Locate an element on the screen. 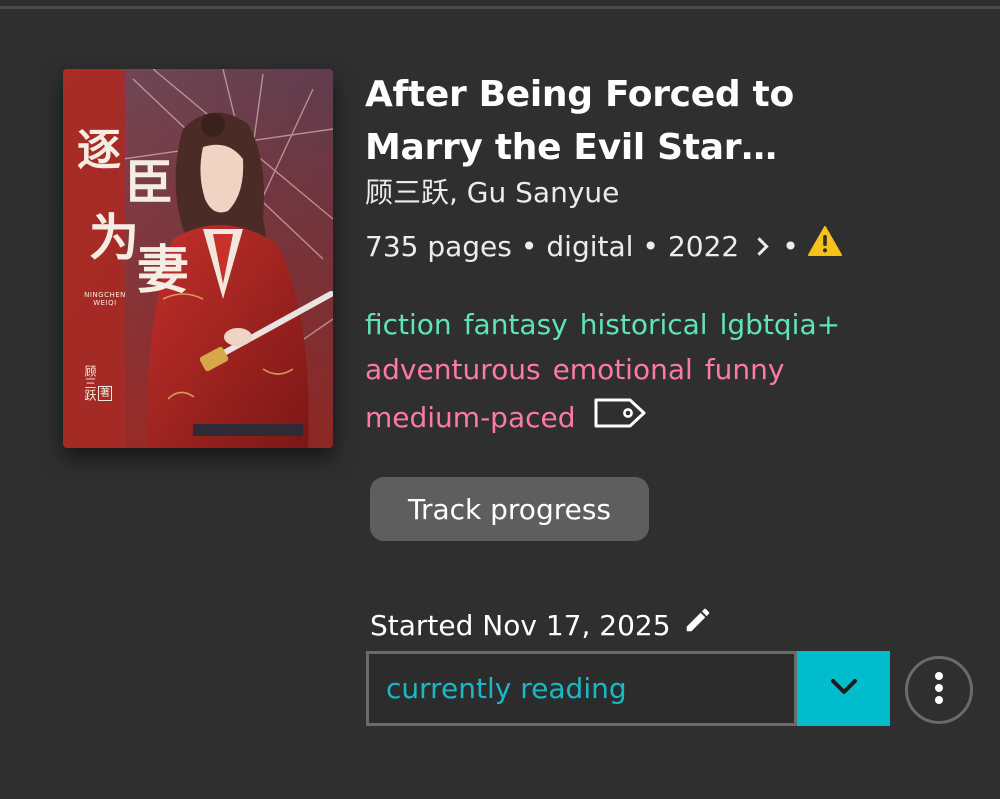  warning-icon is located at coordinates (825, 246).